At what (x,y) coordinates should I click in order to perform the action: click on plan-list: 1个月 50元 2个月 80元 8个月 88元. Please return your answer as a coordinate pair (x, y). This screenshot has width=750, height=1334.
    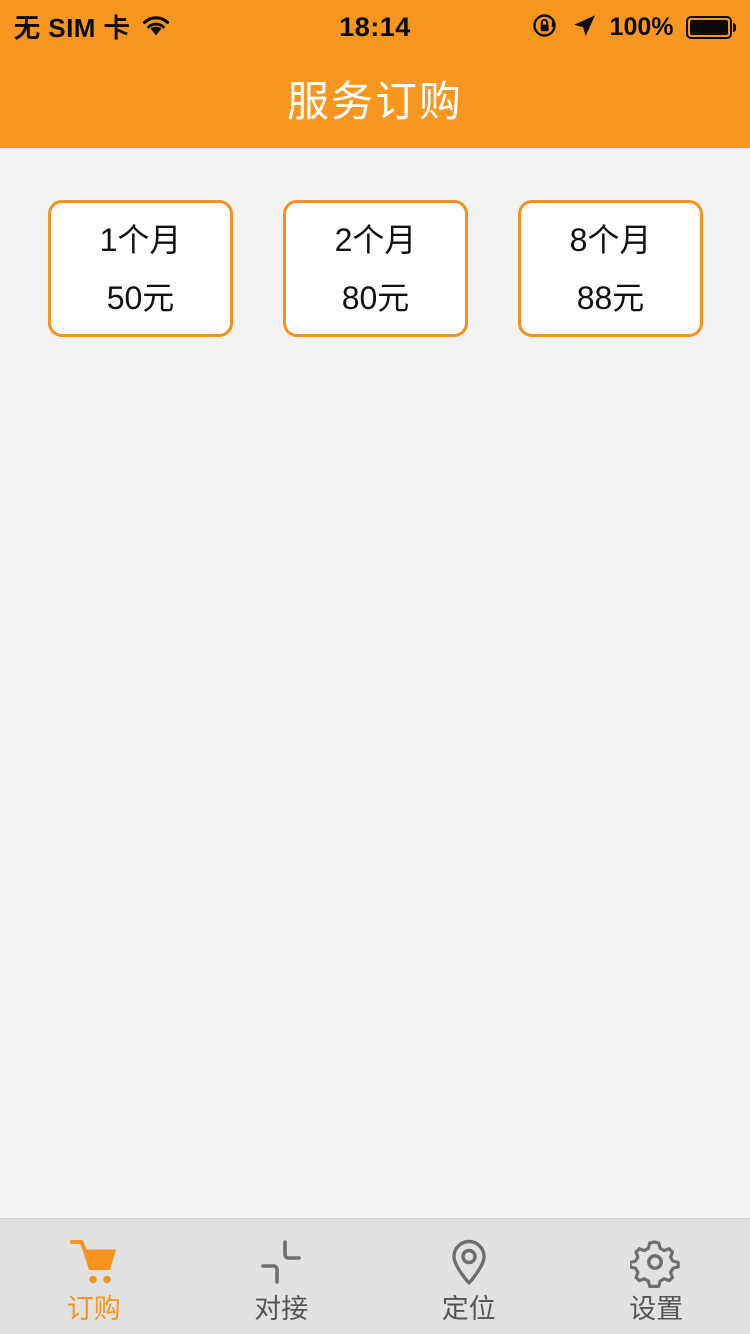
    Looking at the image, I should click on (375, 268).